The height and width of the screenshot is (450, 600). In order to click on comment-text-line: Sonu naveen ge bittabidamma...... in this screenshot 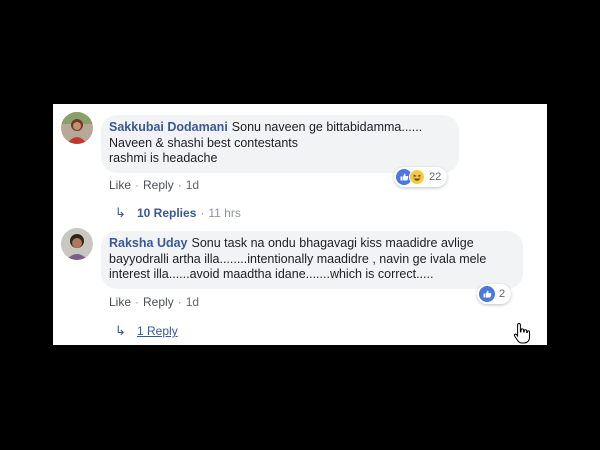, I will do `click(327, 127)`.